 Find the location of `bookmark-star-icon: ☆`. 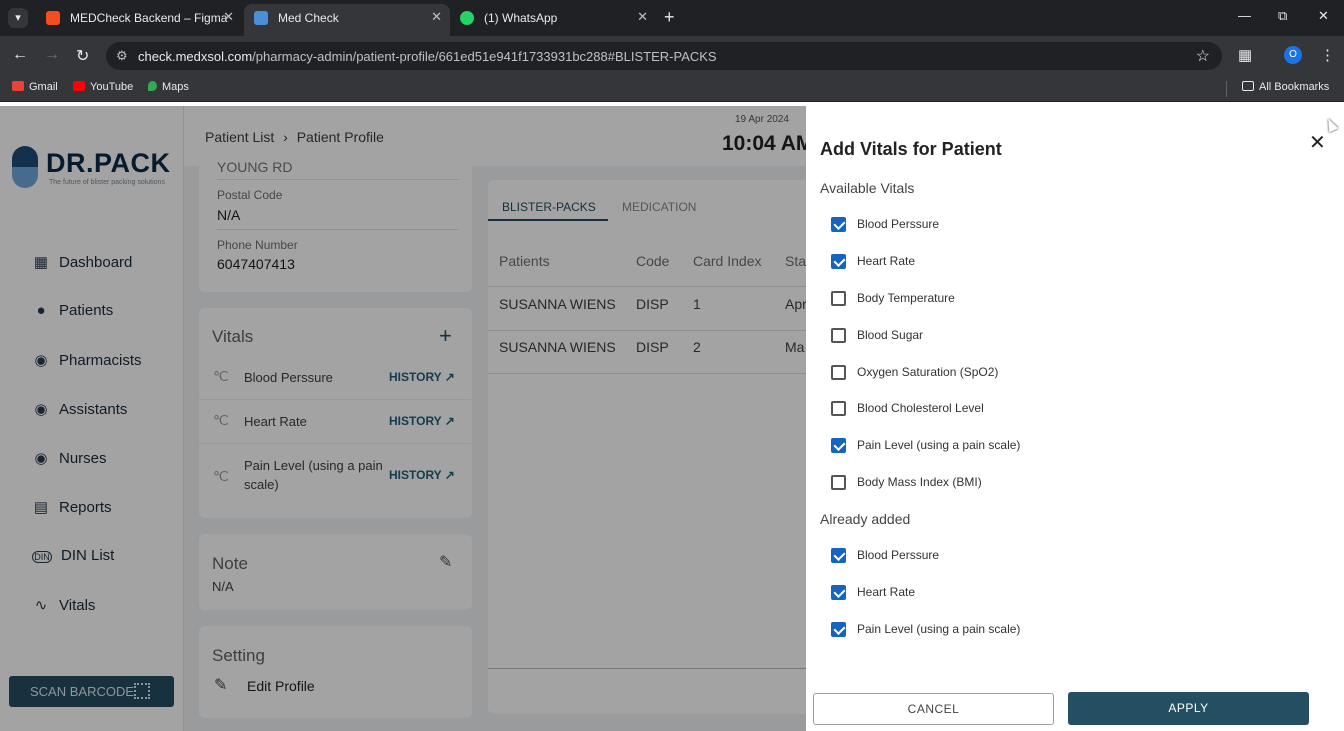

bookmark-star-icon: ☆ is located at coordinates (1203, 56).